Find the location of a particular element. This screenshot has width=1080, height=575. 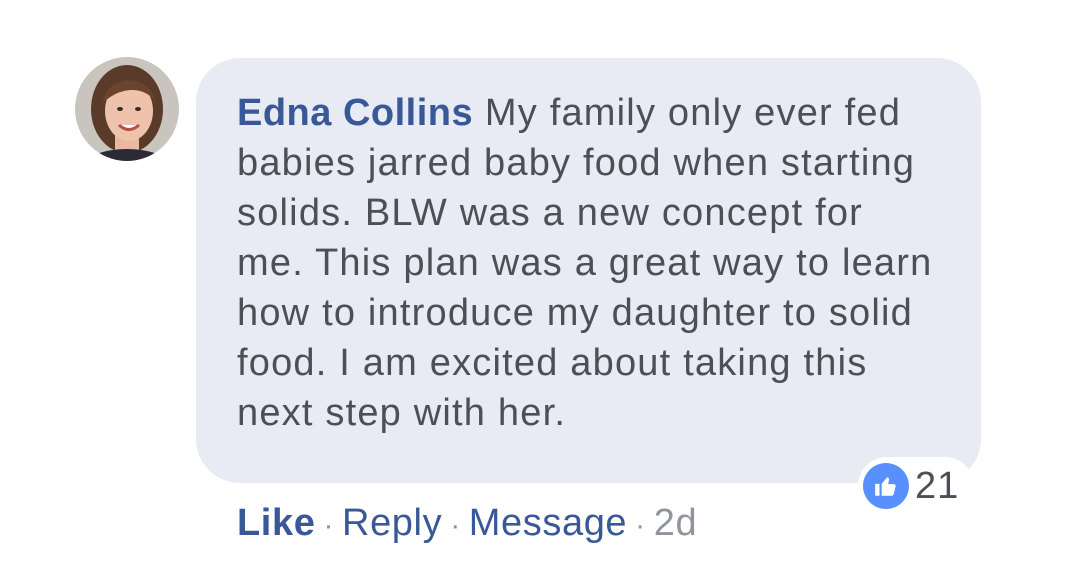

thumbs-up-icon is located at coordinates (886, 486).